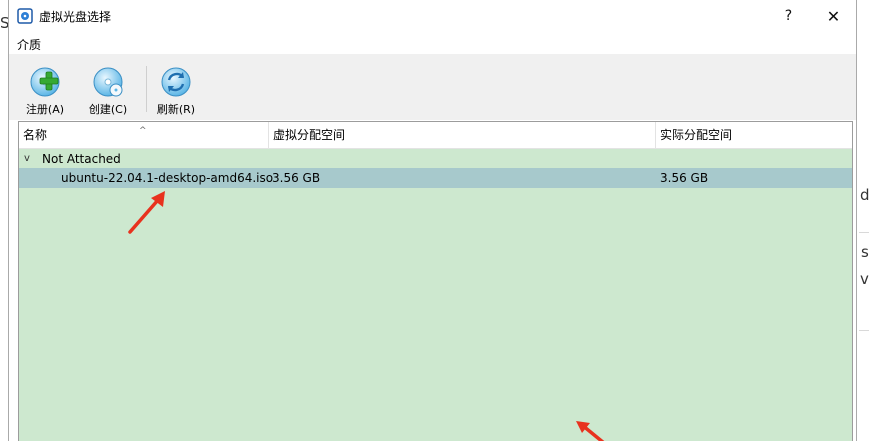 The height and width of the screenshot is (441, 869). I want to click on register-button-label: 注册(A), so click(45, 109).